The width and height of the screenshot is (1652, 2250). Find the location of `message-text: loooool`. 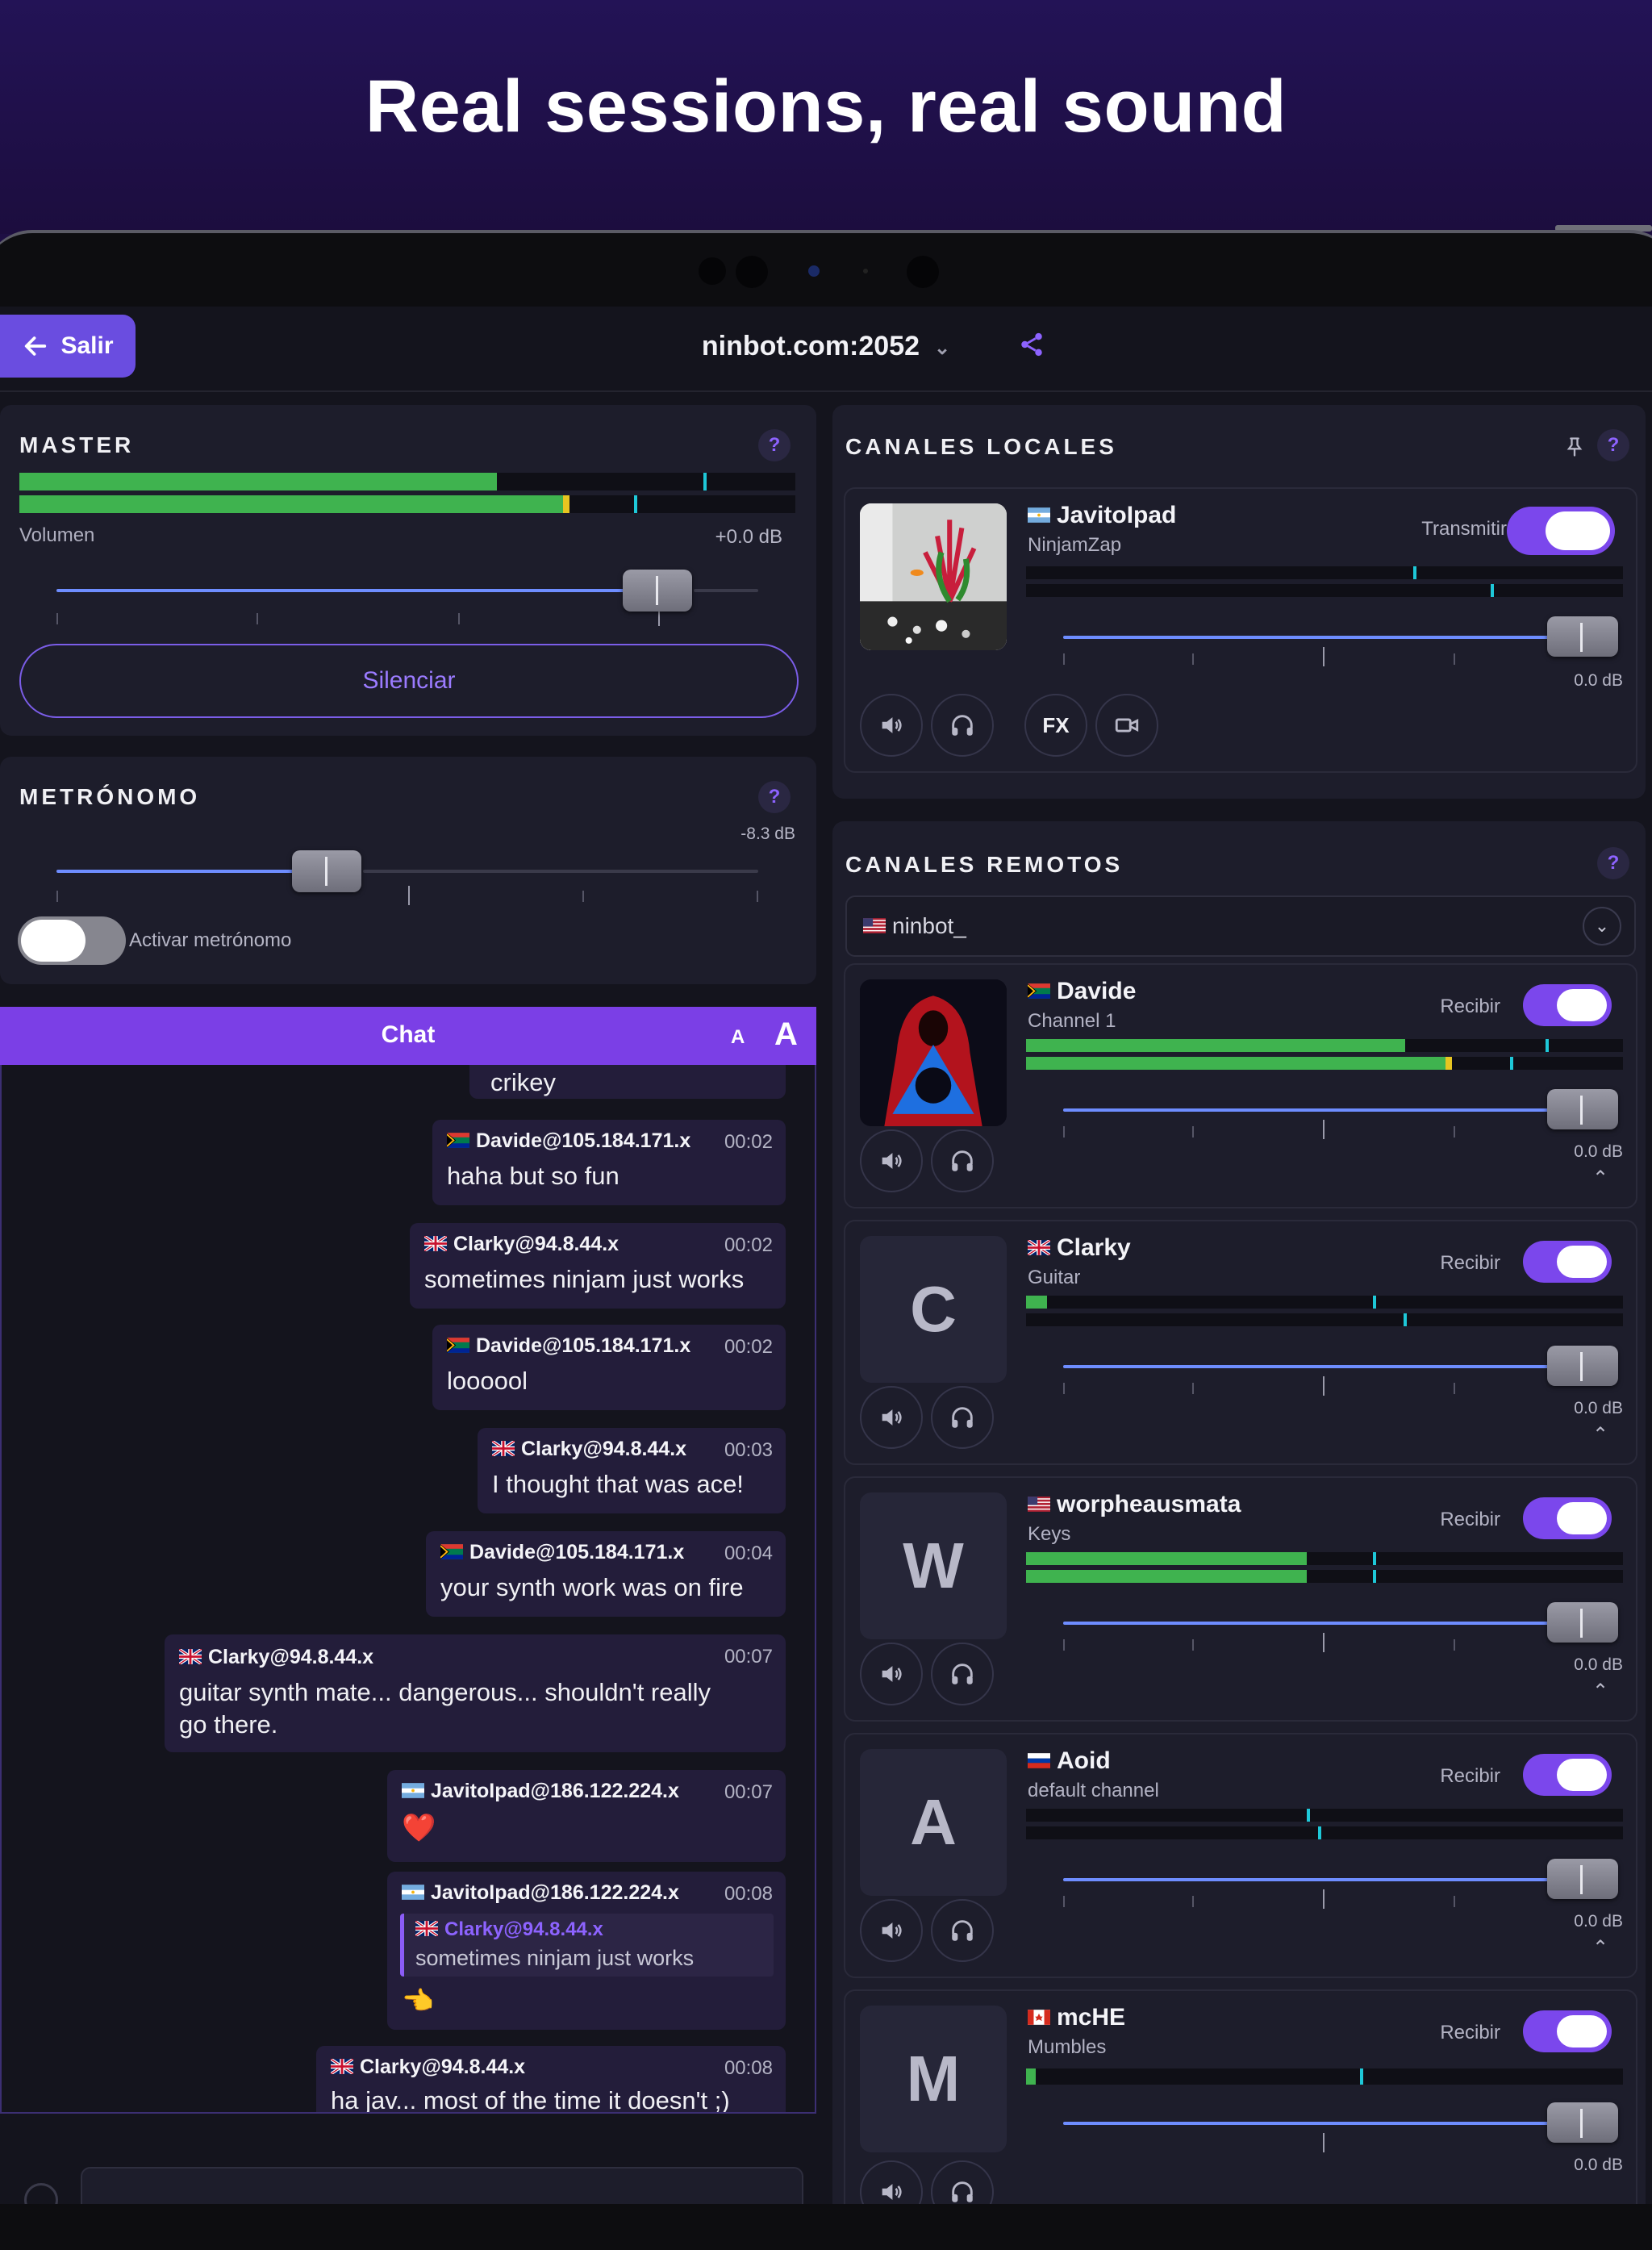

message-text: loooool is located at coordinates (487, 1381).